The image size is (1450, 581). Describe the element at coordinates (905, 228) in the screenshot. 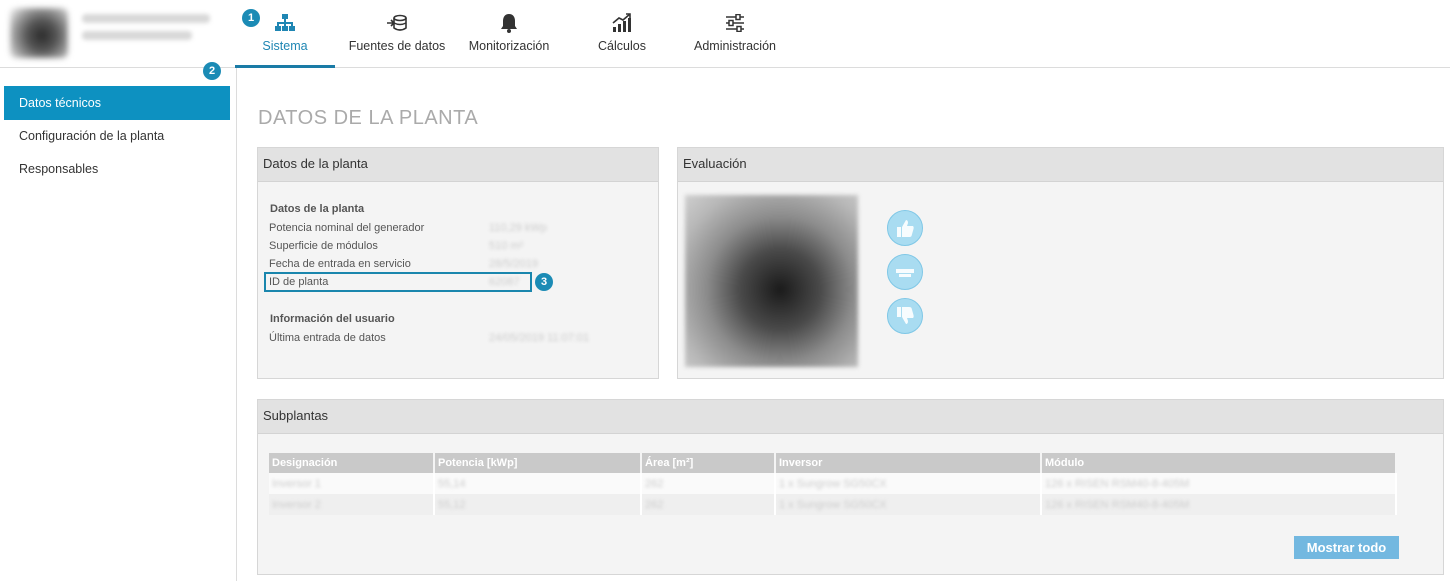

I see `thumbs-up-icon` at that location.